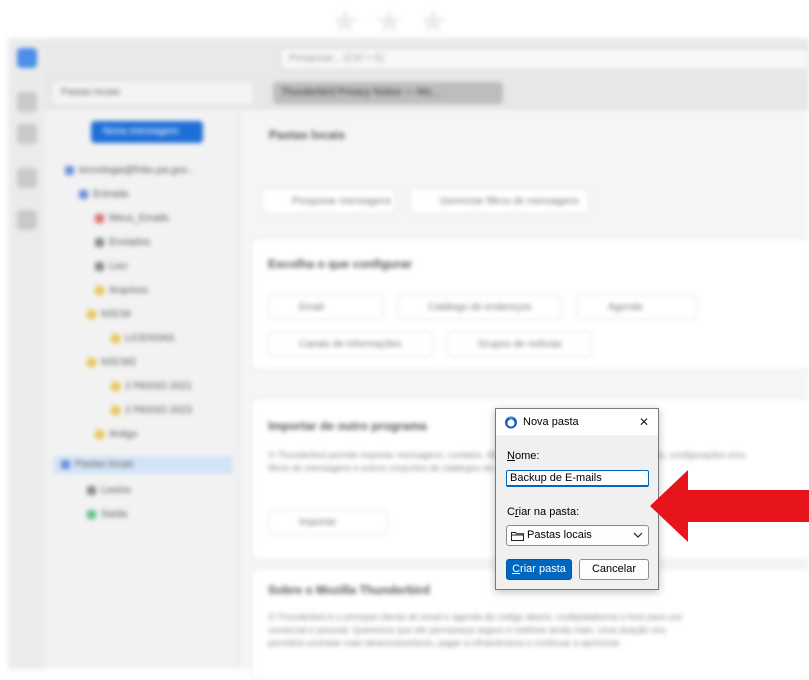 Image resolution: width=809 pixels, height=680 pixels. I want to click on import-button: Importar, so click(328, 522).